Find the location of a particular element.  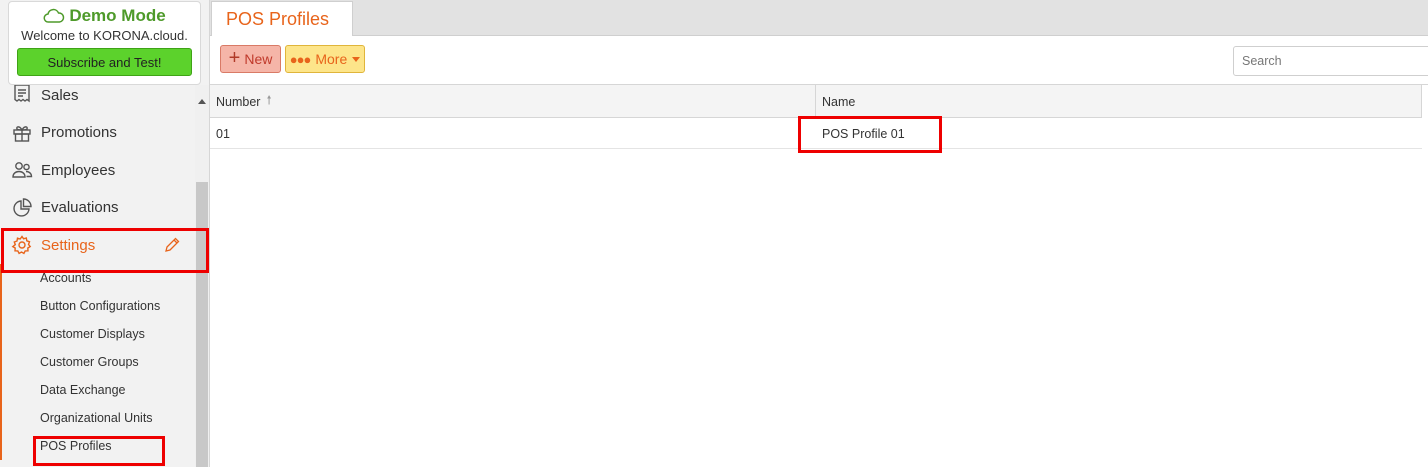

scroll-up-arrow-icon is located at coordinates (202, 101).